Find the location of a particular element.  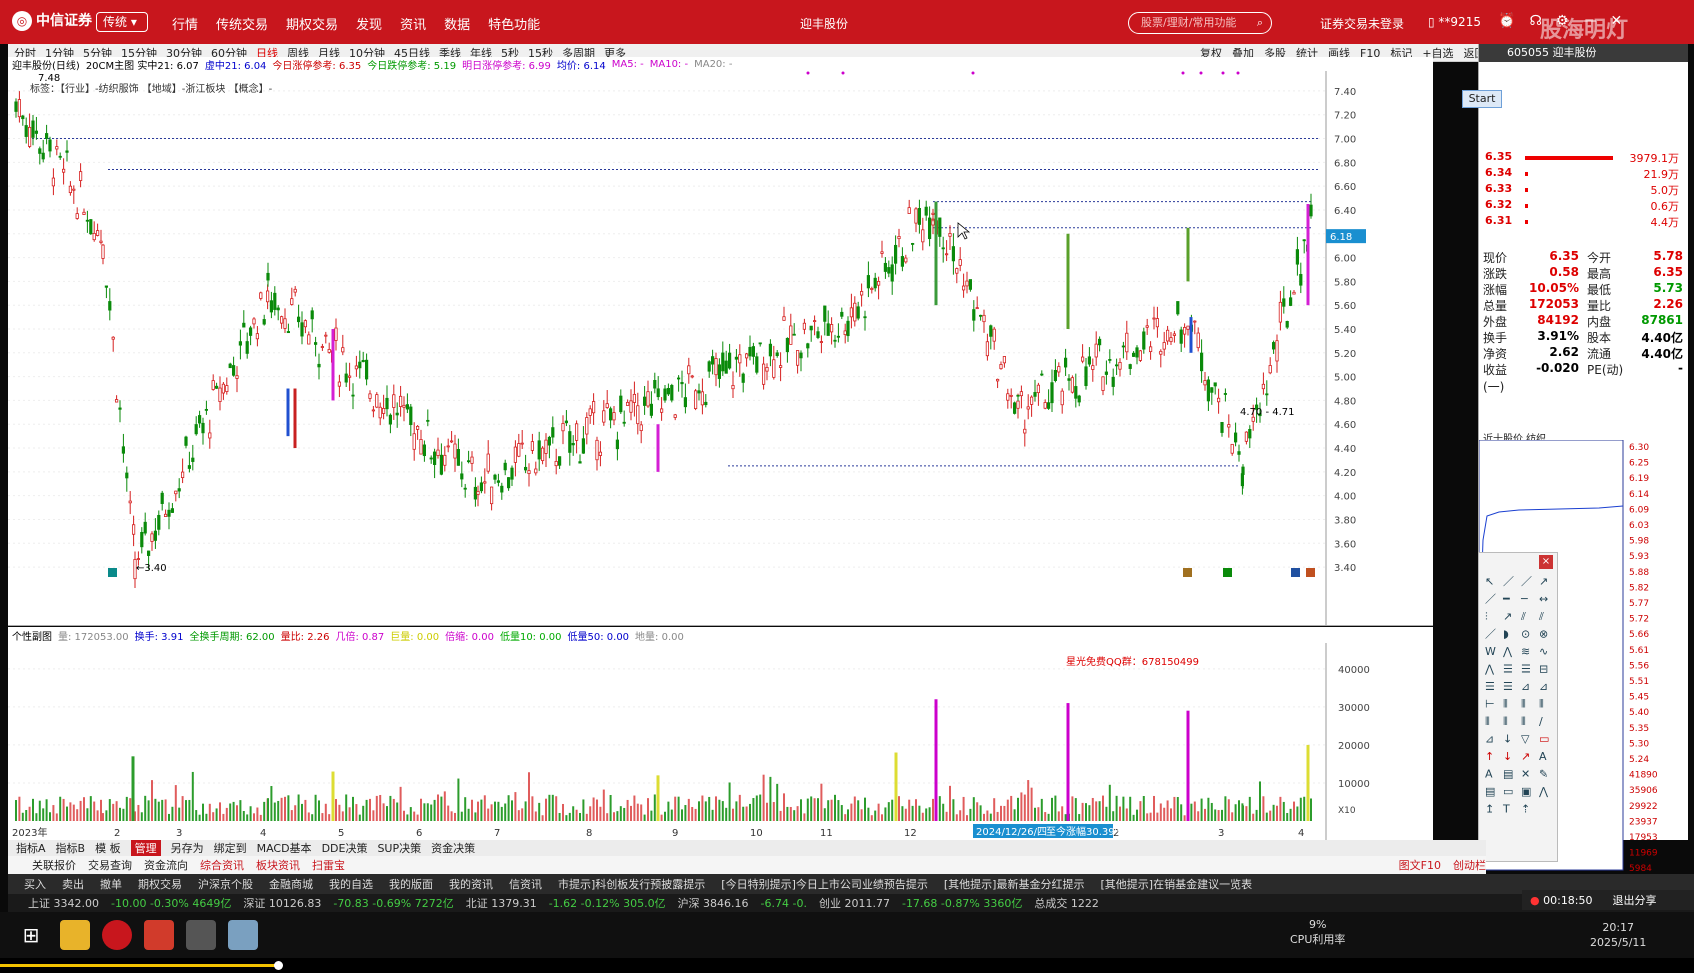

trade-bar-item: 卖出 is located at coordinates (73, 884).